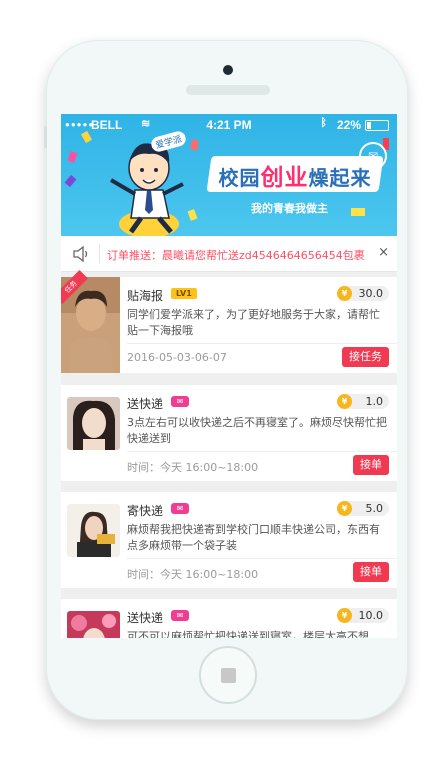 The height and width of the screenshot is (759, 436). I want to click on price-badge: ¥ 10.0, so click(363, 615).